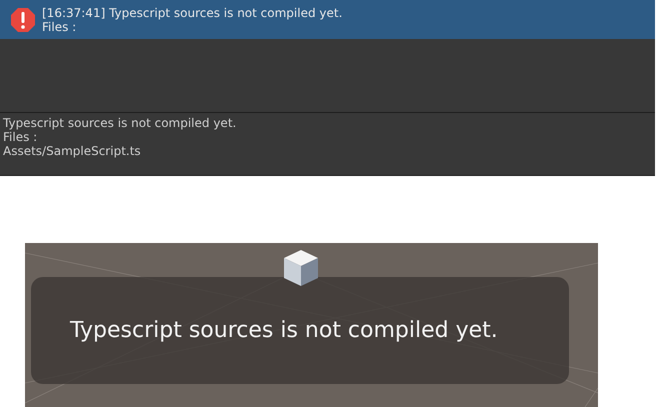 Image resolution: width=660 pixels, height=407 pixels. I want to click on log-entry: [16:37:41] Typescript sources is not compiled yet. Files :, so click(327, 19).